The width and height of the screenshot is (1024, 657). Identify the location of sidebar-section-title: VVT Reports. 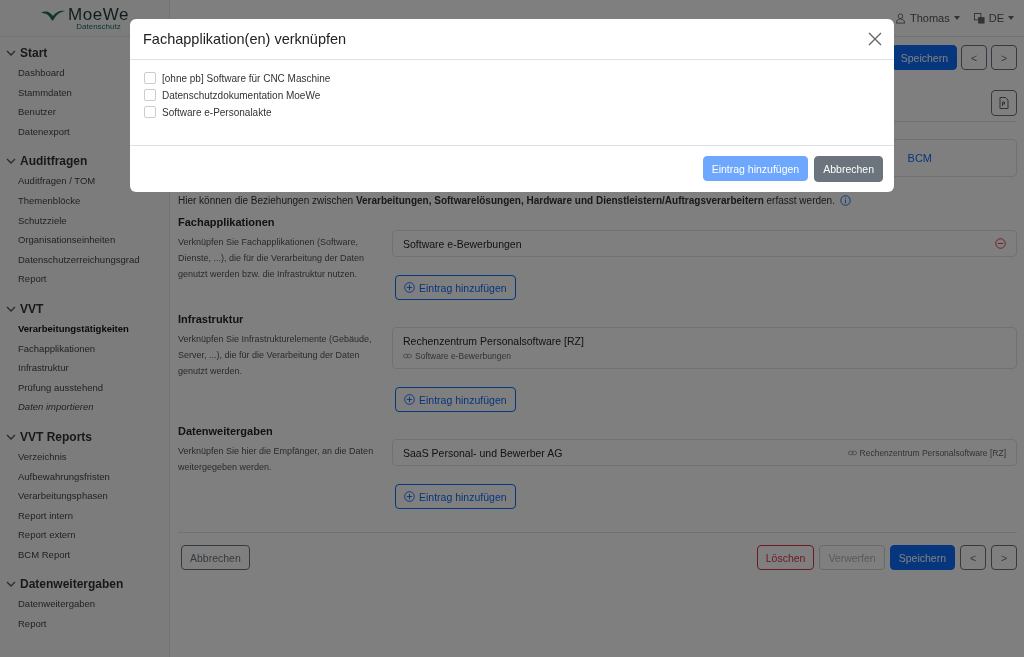
(56, 436).